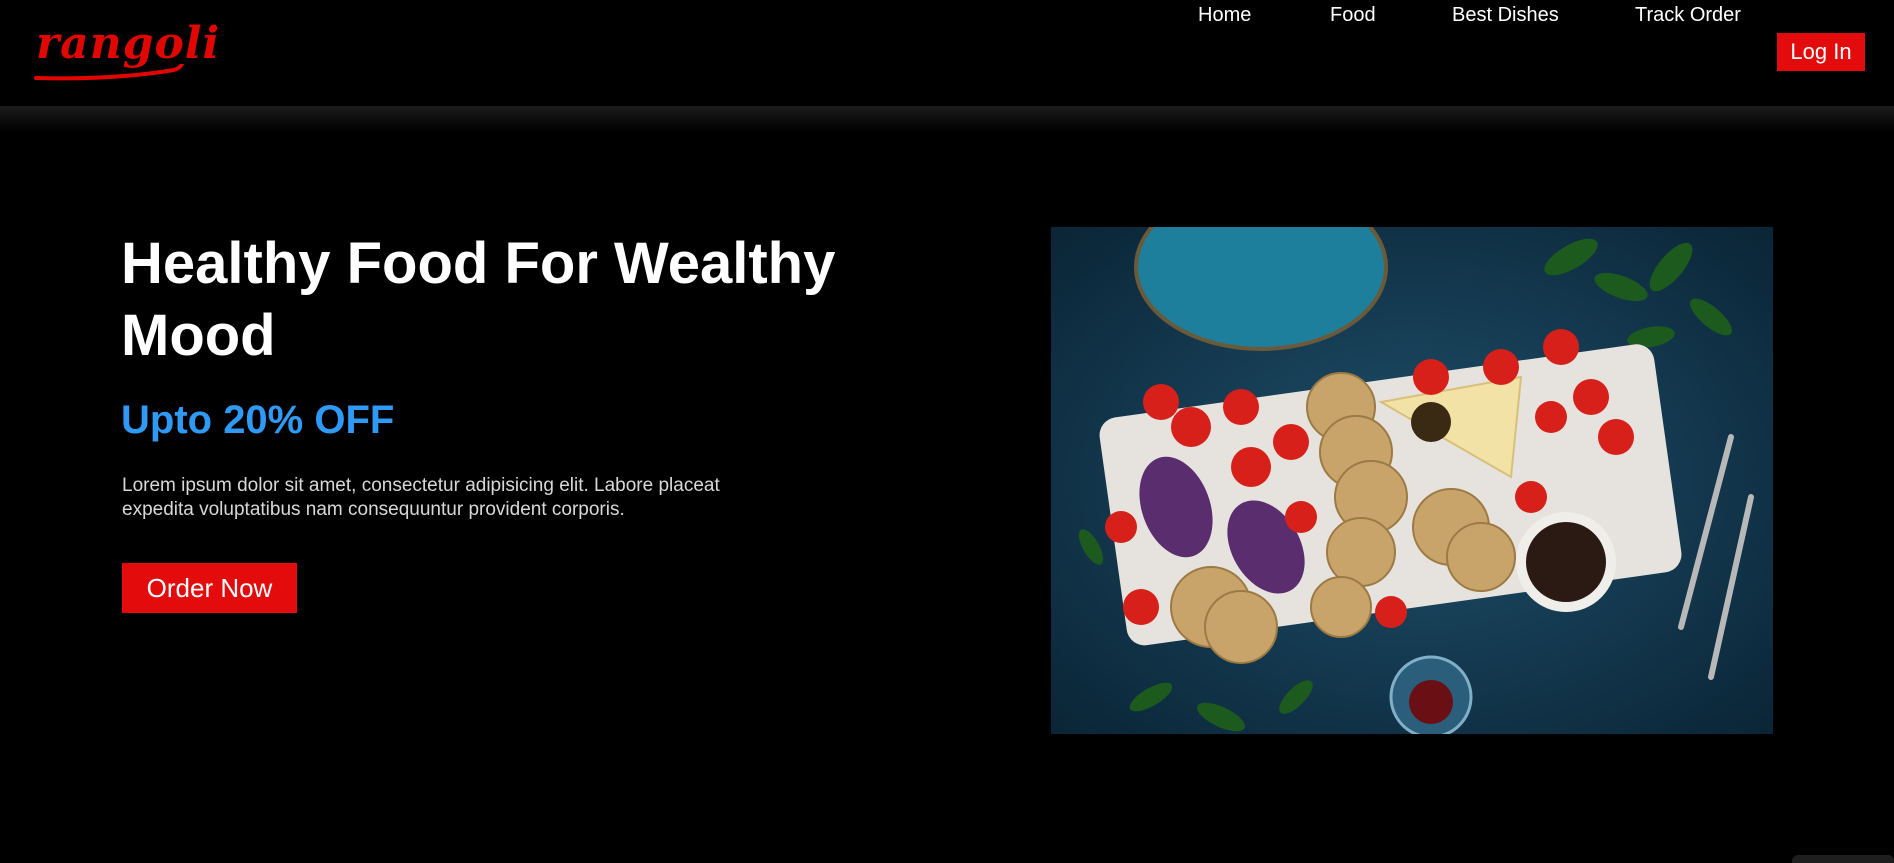 This screenshot has width=1894, height=863. Describe the element at coordinates (258, 420) in the screenshot. I see `hero-offer: Upto 20% OFF` at that location.